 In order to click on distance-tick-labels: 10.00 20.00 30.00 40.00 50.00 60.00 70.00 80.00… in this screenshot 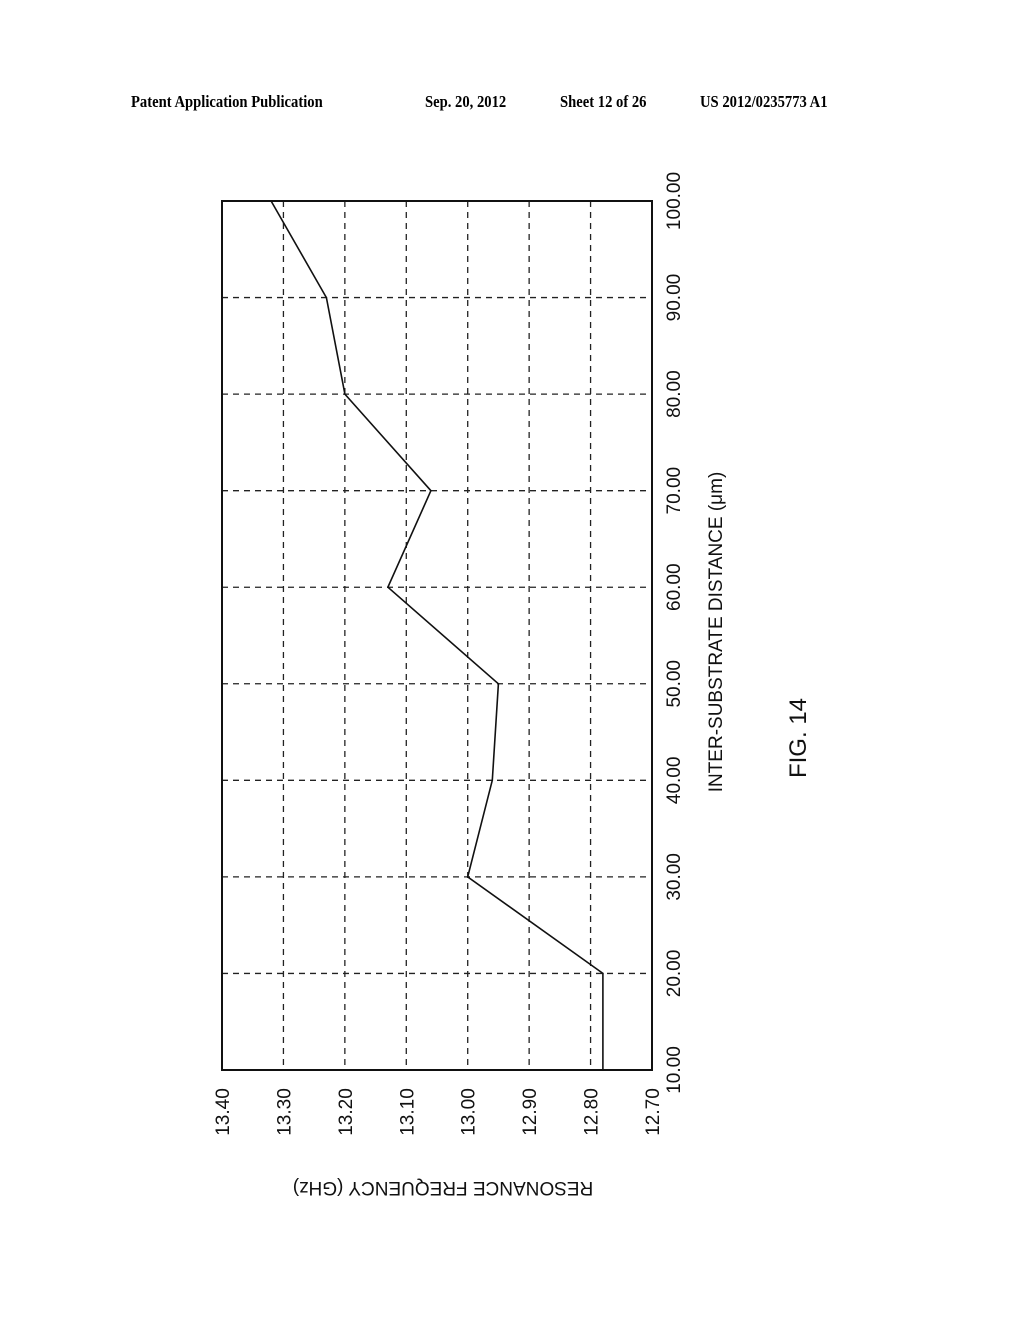, I will do `click(674, 633)`.